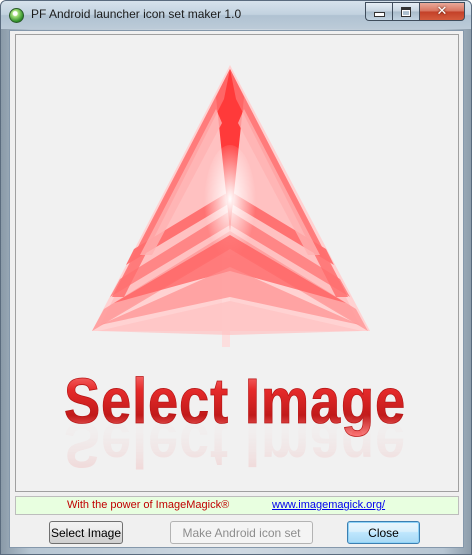  I want to click on minimize-icon, so click(379, 14).